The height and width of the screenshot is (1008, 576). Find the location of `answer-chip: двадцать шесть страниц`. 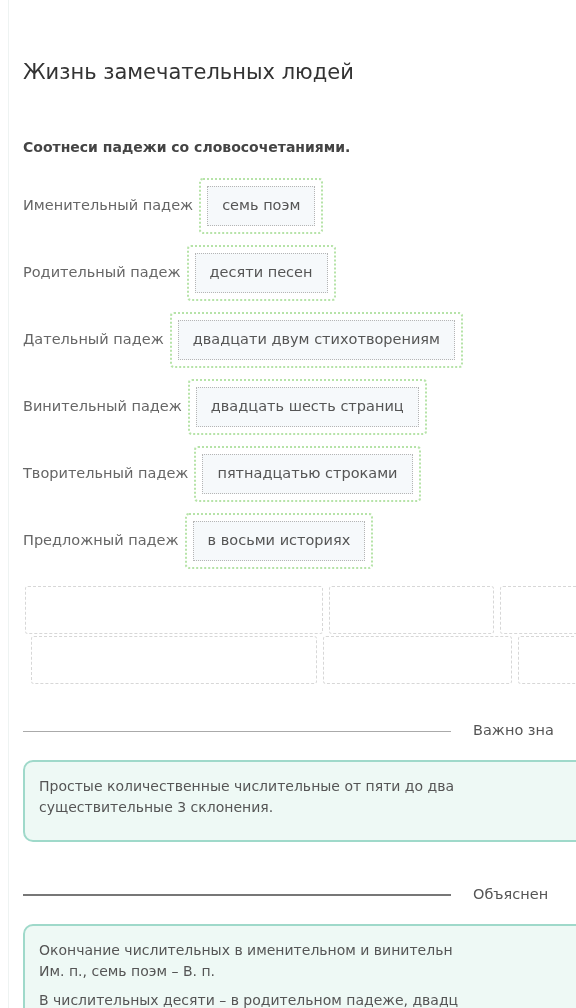

answer-chip: двадцать шесть страниц is located at coordinates (307, 406).